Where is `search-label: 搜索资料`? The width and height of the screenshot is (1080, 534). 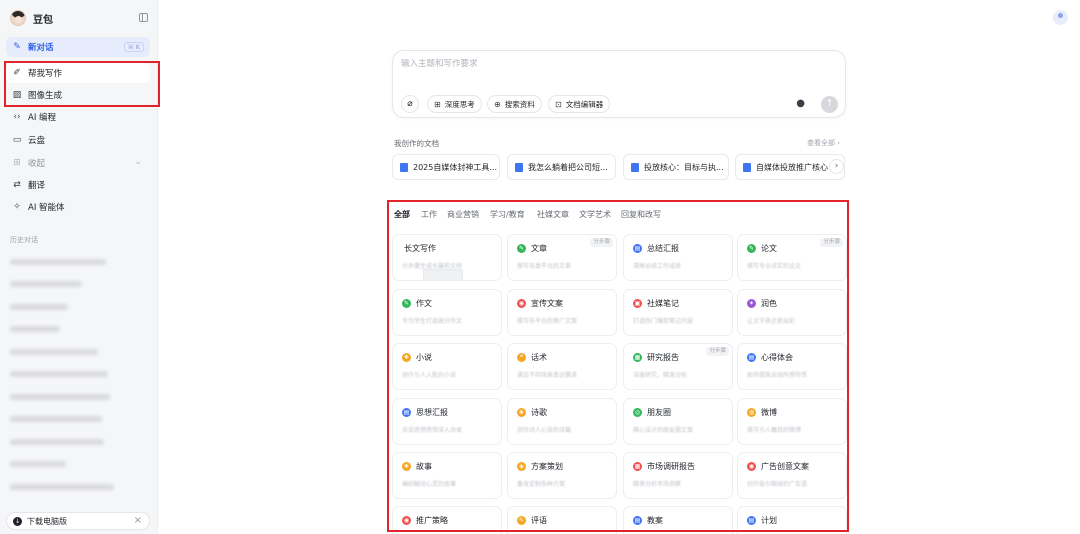
search-label: 搜索资料 is located at coordinates (519, 104).